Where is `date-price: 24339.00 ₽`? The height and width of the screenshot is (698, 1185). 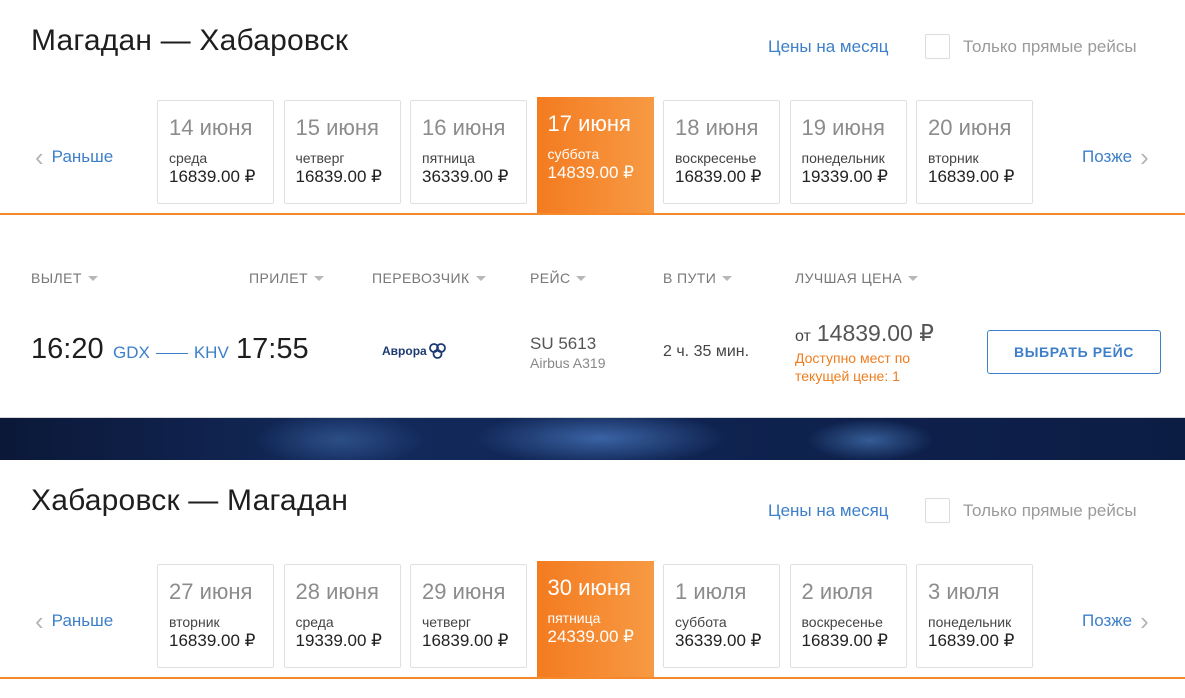
date-price: 24339.00 ₽ is located at coordinates (590, 636).